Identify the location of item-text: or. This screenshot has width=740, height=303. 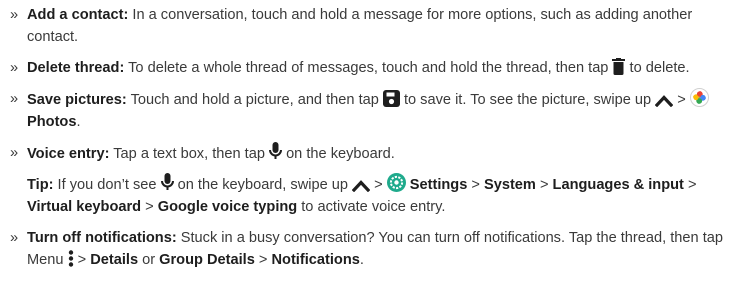
(149, 260).